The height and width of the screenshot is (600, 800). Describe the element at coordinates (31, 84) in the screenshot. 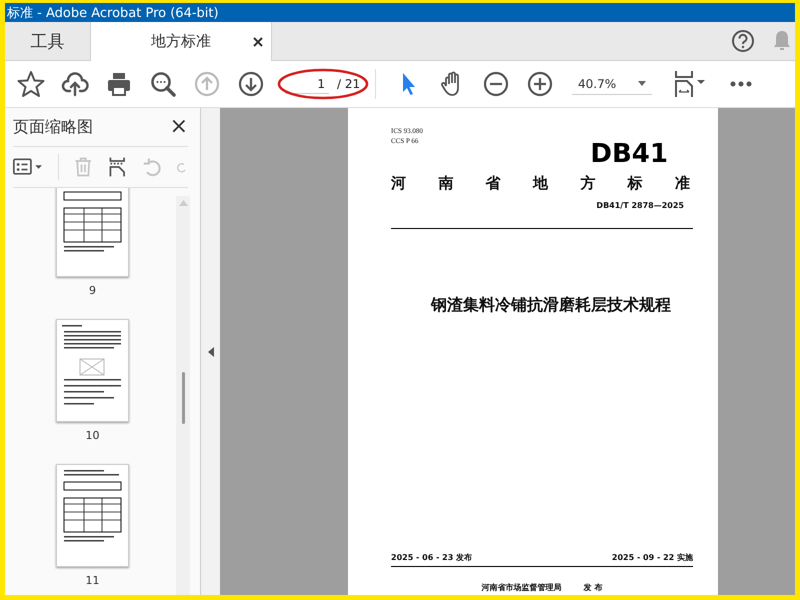

I see `star-icon` at that location.